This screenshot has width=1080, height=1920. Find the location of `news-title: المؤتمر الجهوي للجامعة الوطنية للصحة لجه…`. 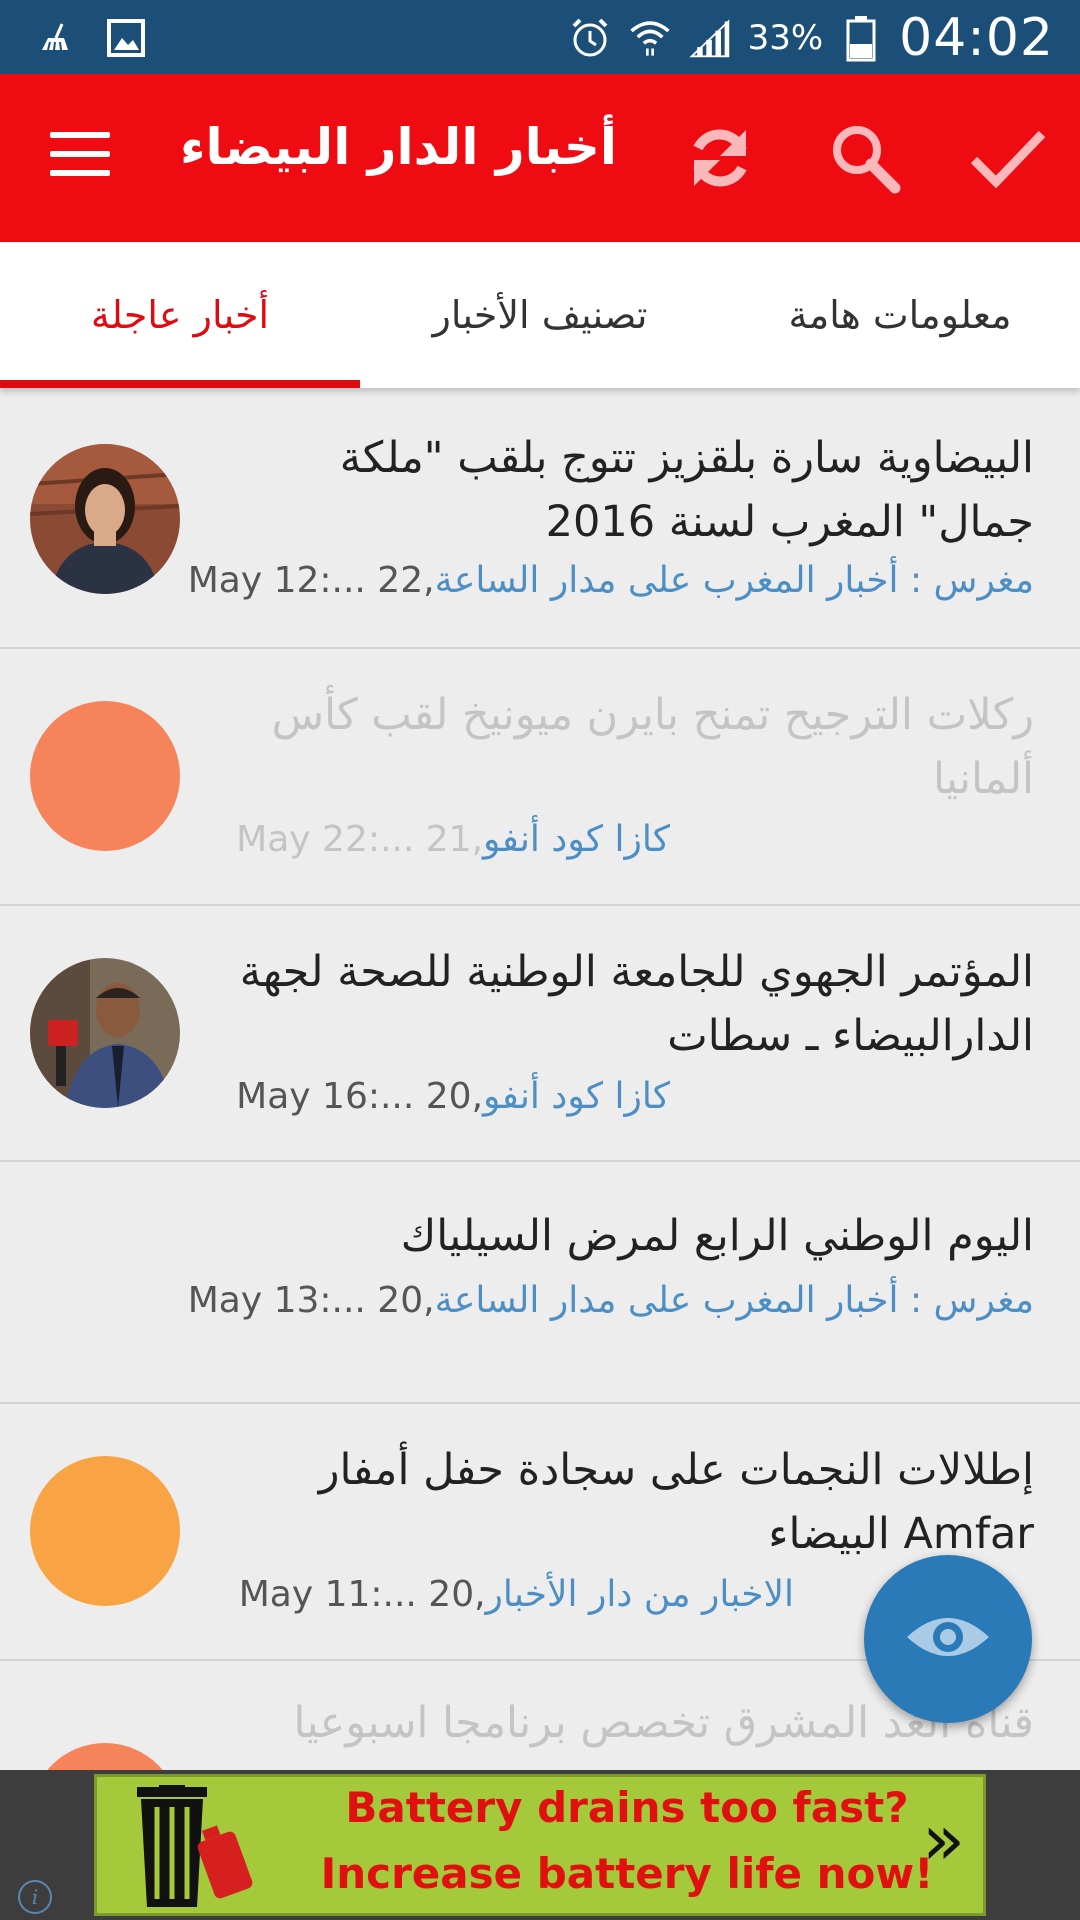

news-title: المؤتمر الجهوي للجامعة الوطنية للصحة لجه… is located at coordinates (636, 1004).